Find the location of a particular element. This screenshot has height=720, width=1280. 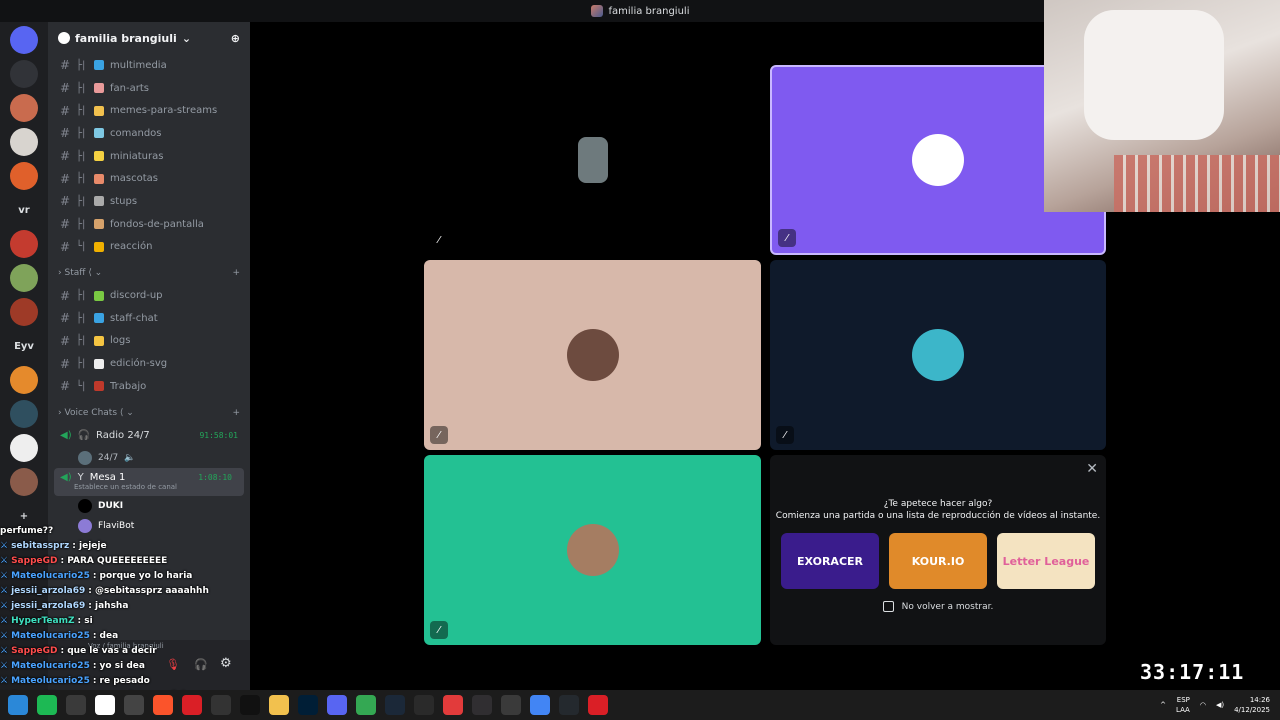

voice-user: 24/7 🔈 is located at coordinates (149, 458).